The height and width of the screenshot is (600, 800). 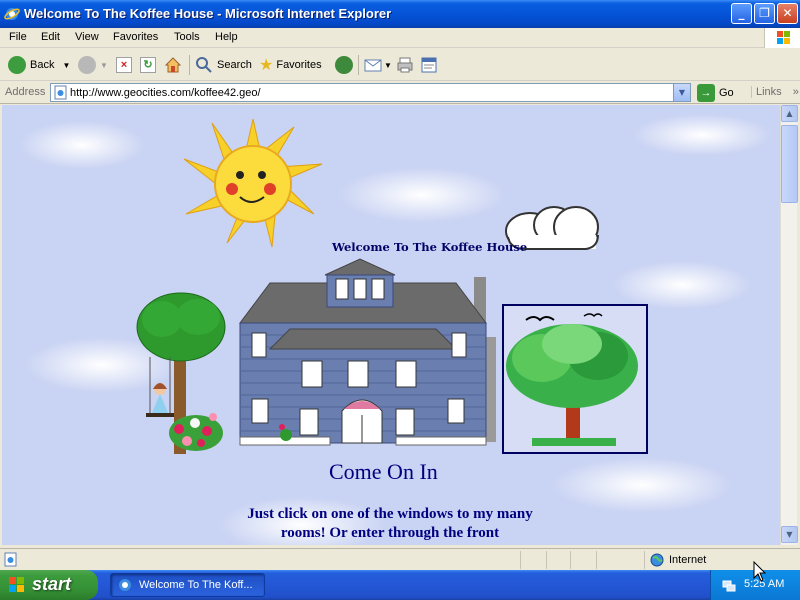 I want to click on start-label: start, so click(x=52, y=584).